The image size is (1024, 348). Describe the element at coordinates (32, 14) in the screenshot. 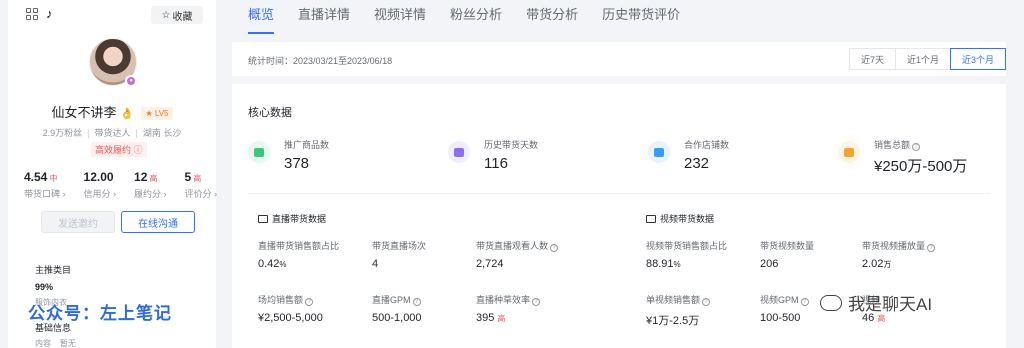

I see `grid-icon` at that location.